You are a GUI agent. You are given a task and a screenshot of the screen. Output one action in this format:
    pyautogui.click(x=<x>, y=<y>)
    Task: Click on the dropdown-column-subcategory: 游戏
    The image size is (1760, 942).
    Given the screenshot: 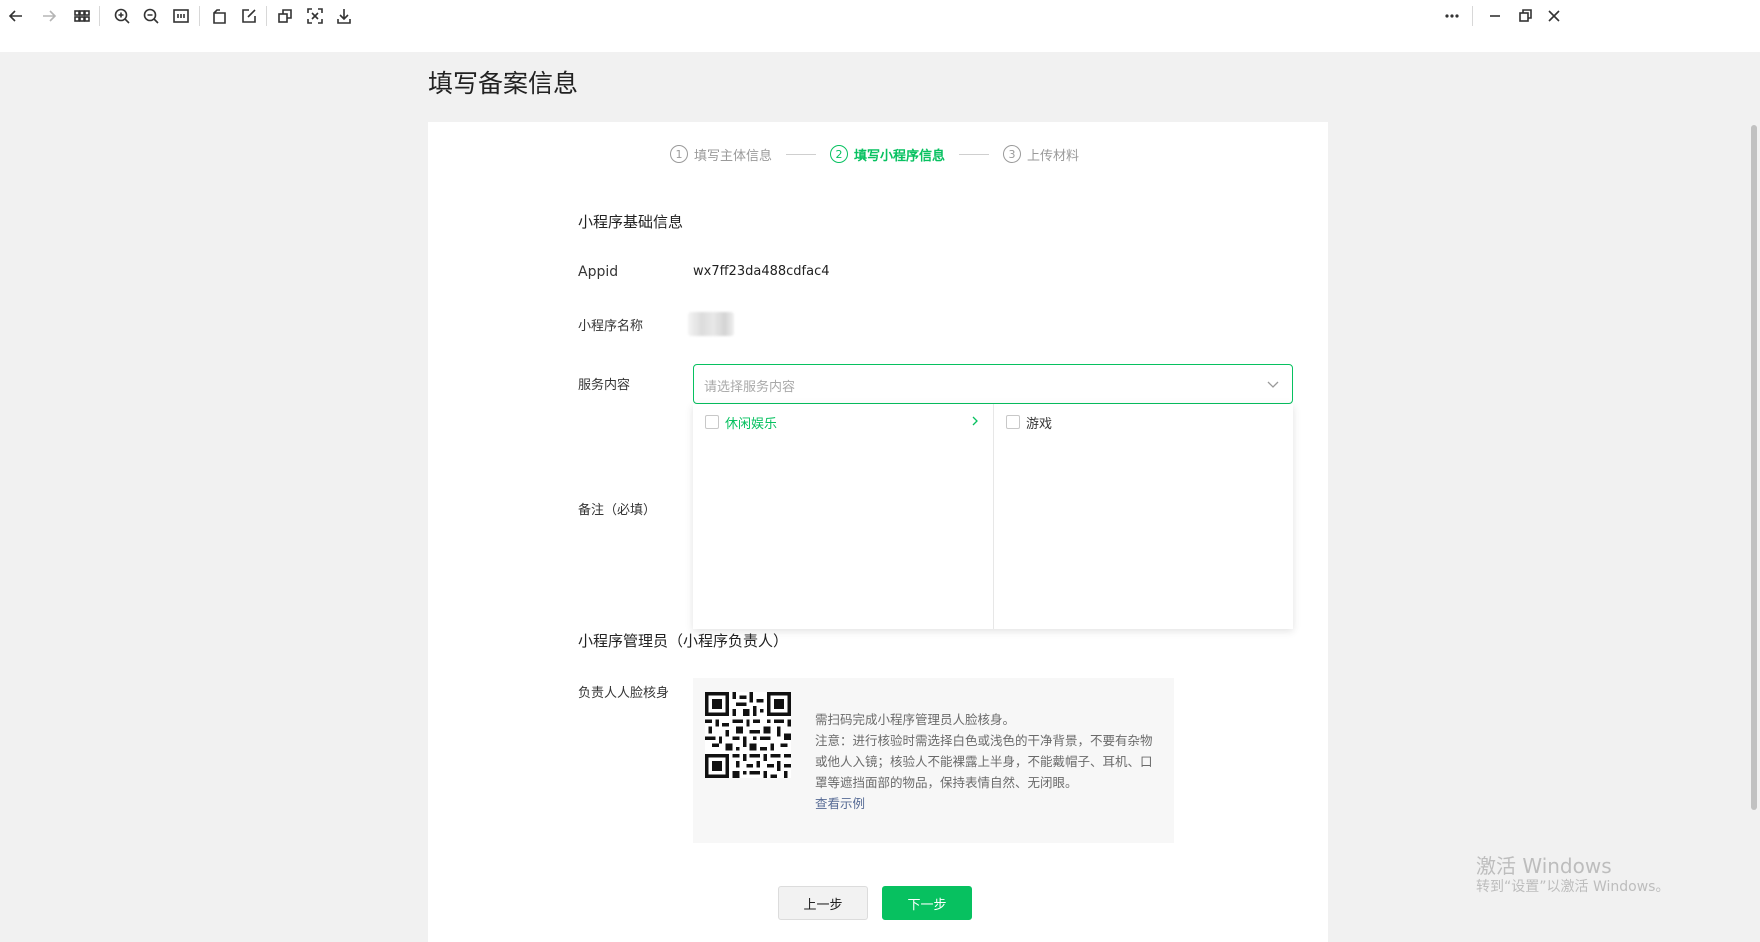 What is the action you would take?
    pyautogui.click(x=1143, y=516)
    